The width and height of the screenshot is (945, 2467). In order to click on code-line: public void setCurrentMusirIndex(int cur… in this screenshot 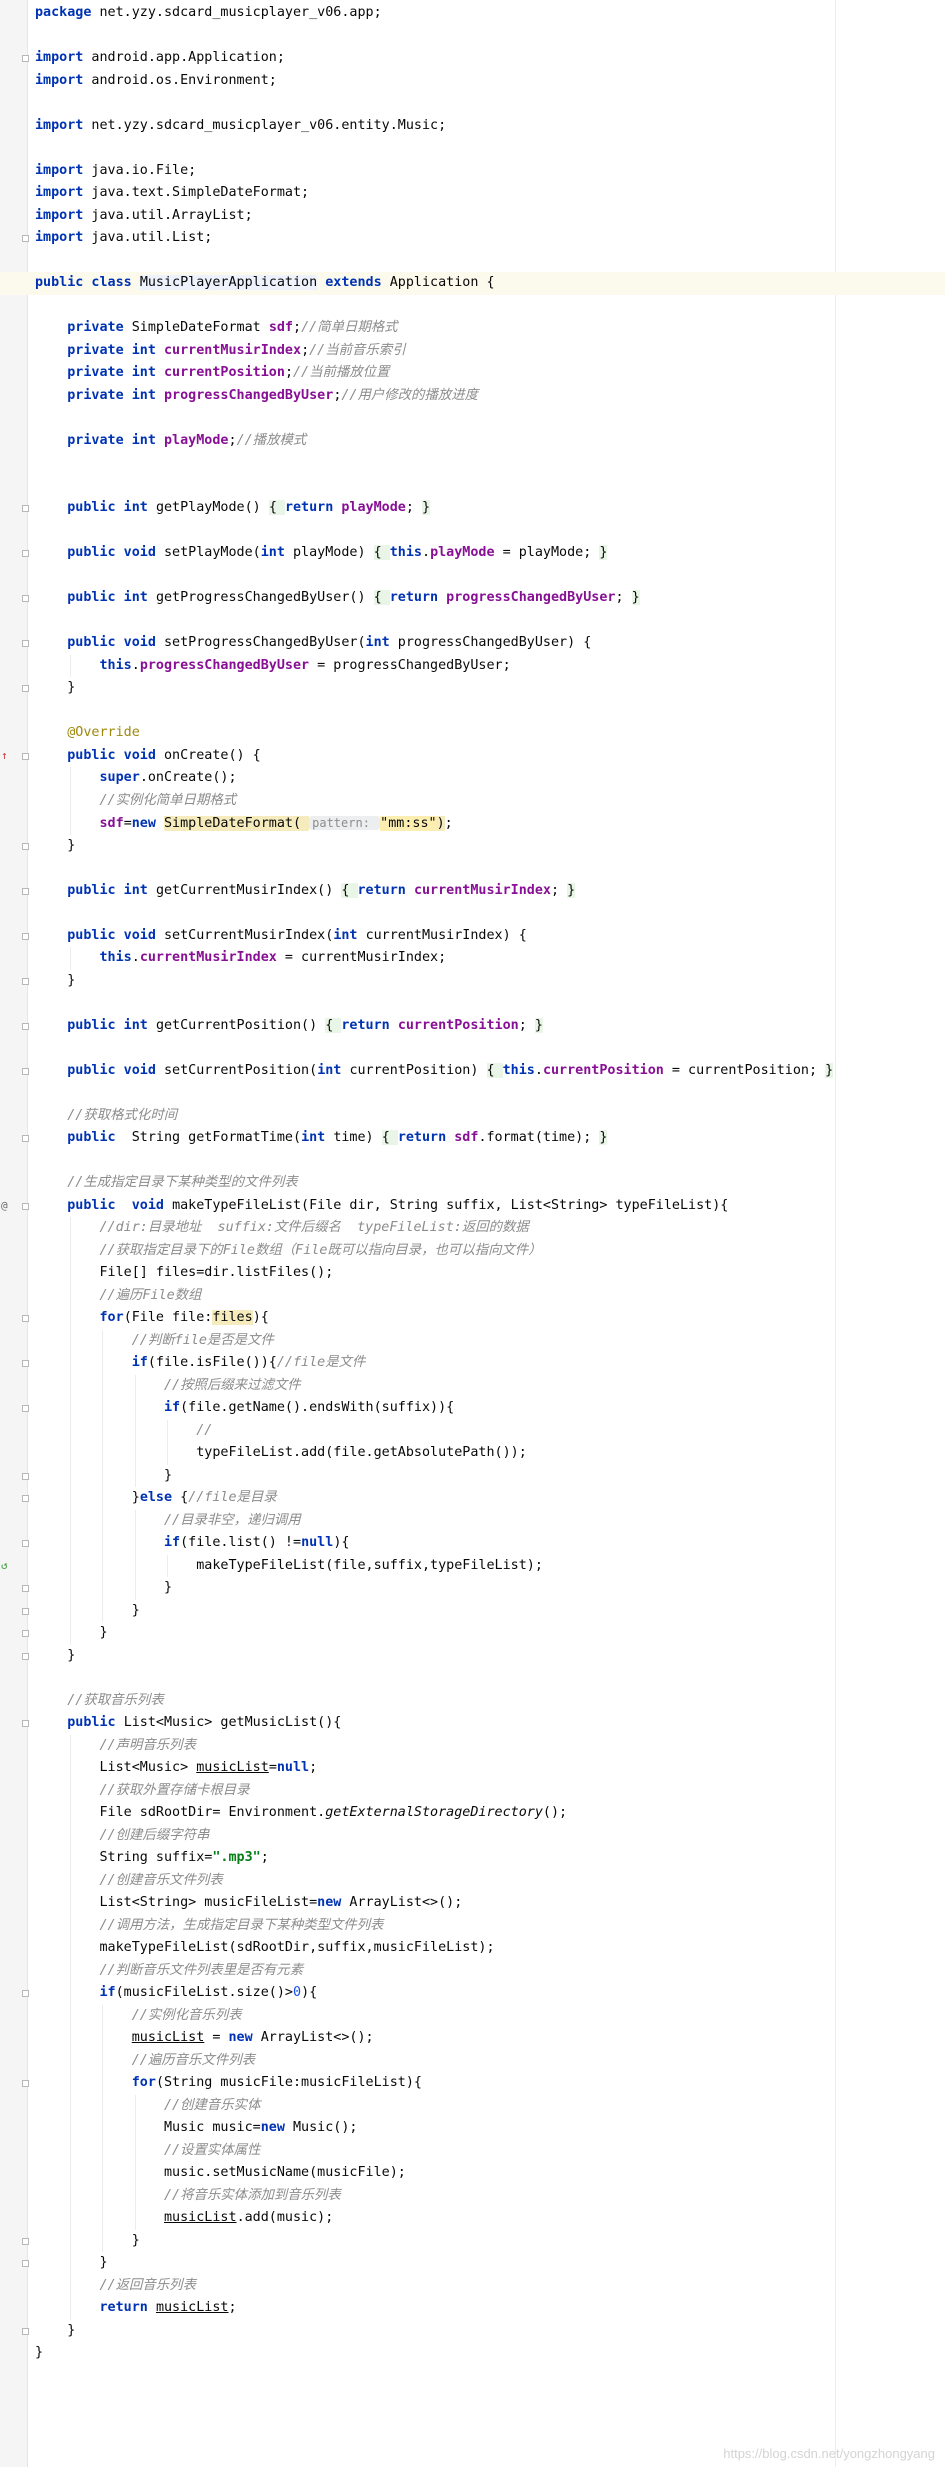, I will do `click(472, 936)`.